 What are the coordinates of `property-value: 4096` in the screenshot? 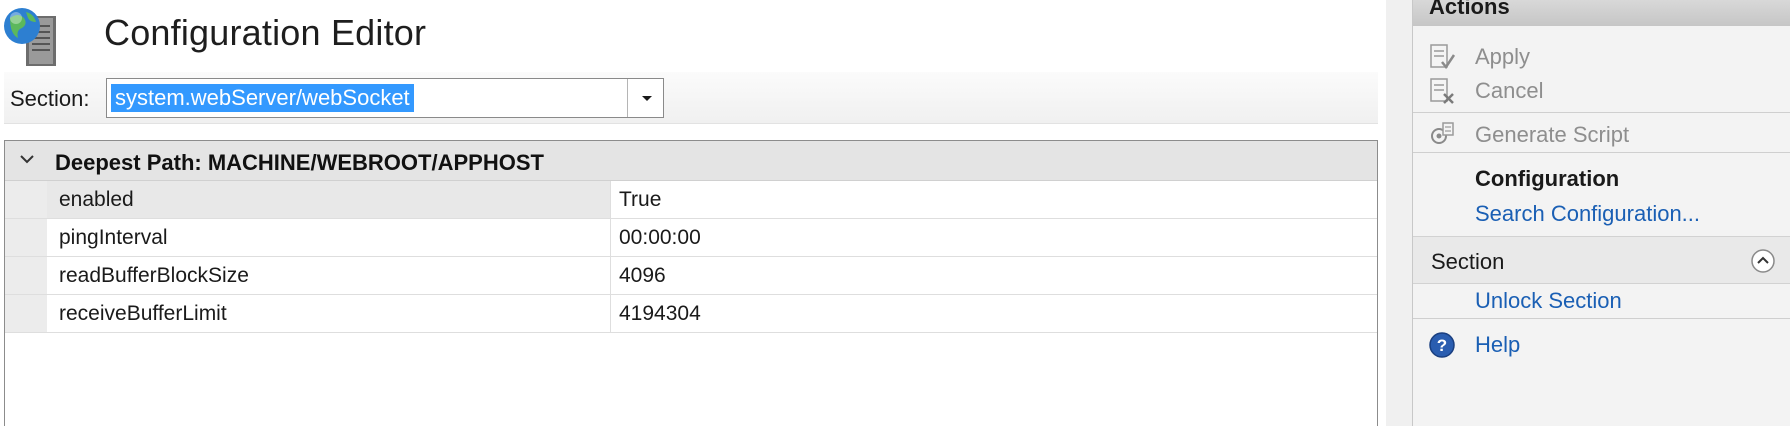 It's located at (994, 275).